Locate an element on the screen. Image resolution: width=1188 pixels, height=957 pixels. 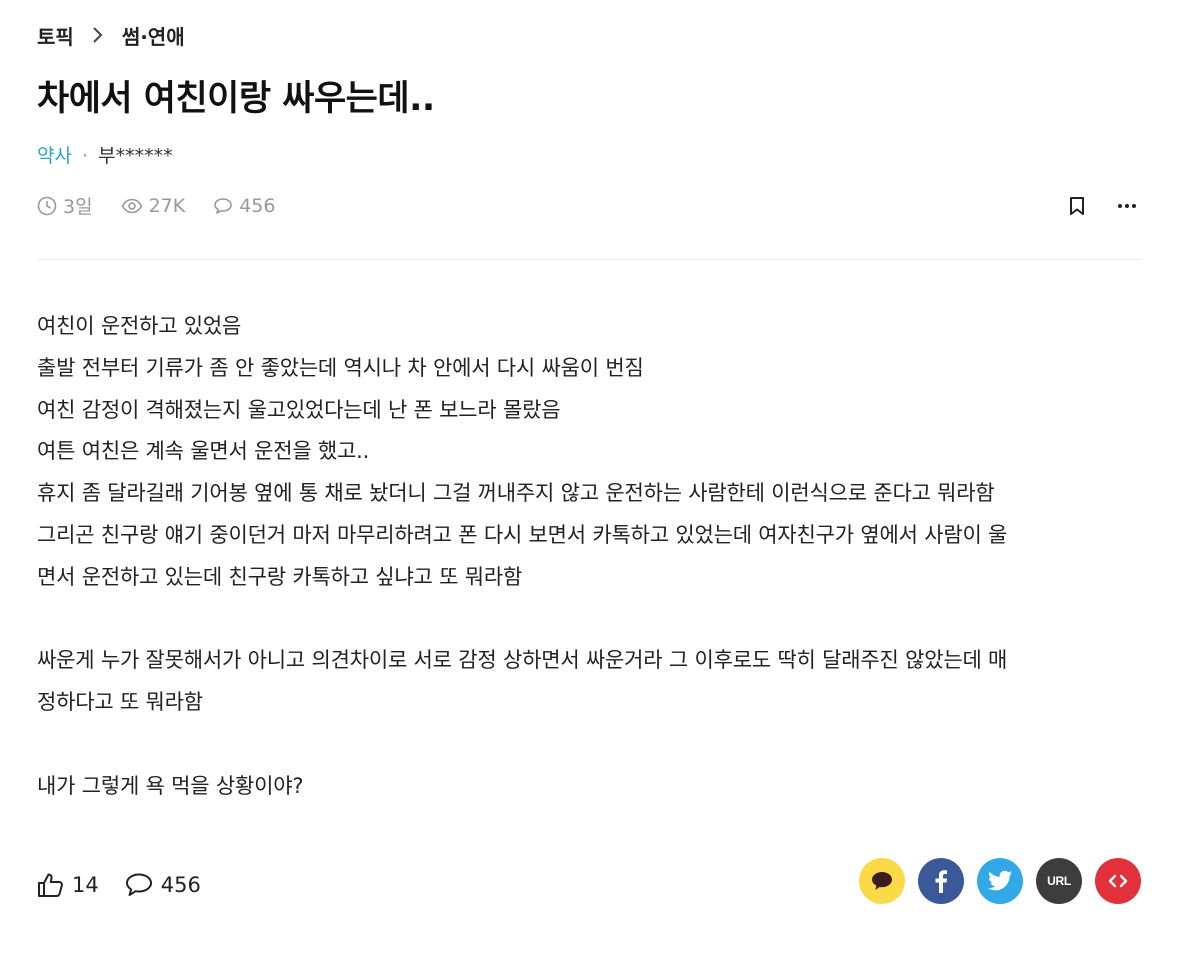
comment-button: 456 is located at coordinates (163, 885).